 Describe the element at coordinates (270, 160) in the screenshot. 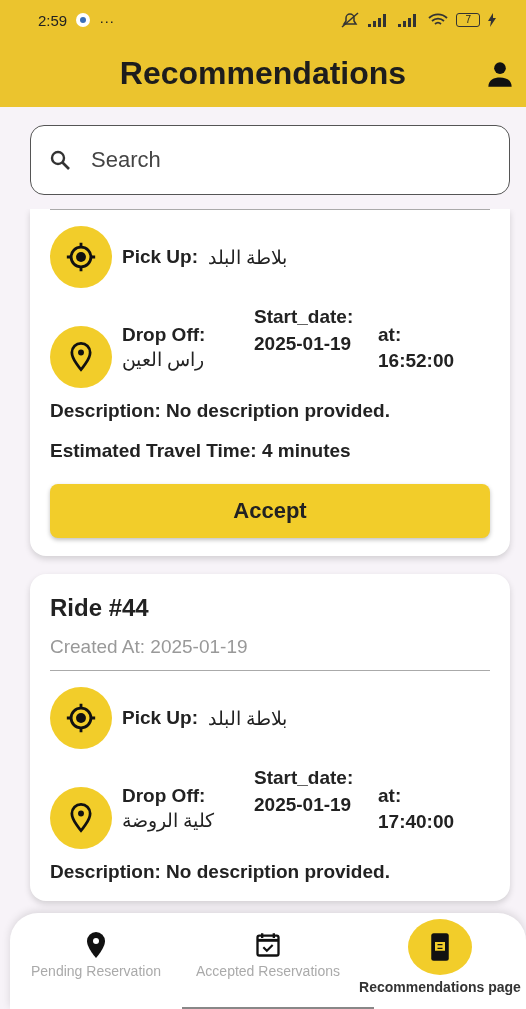

I see `search-field: Search` at that location.